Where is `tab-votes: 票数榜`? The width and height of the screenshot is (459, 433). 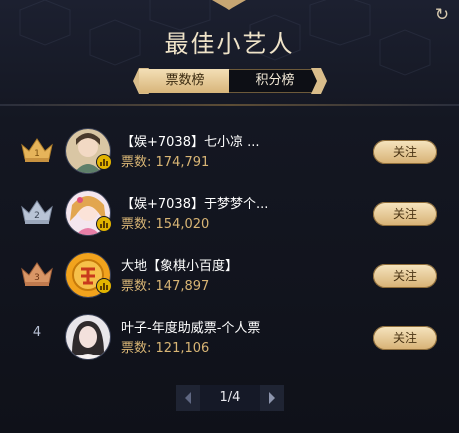 tab-votes: 票数榜 is located at coordinates (185, 81).